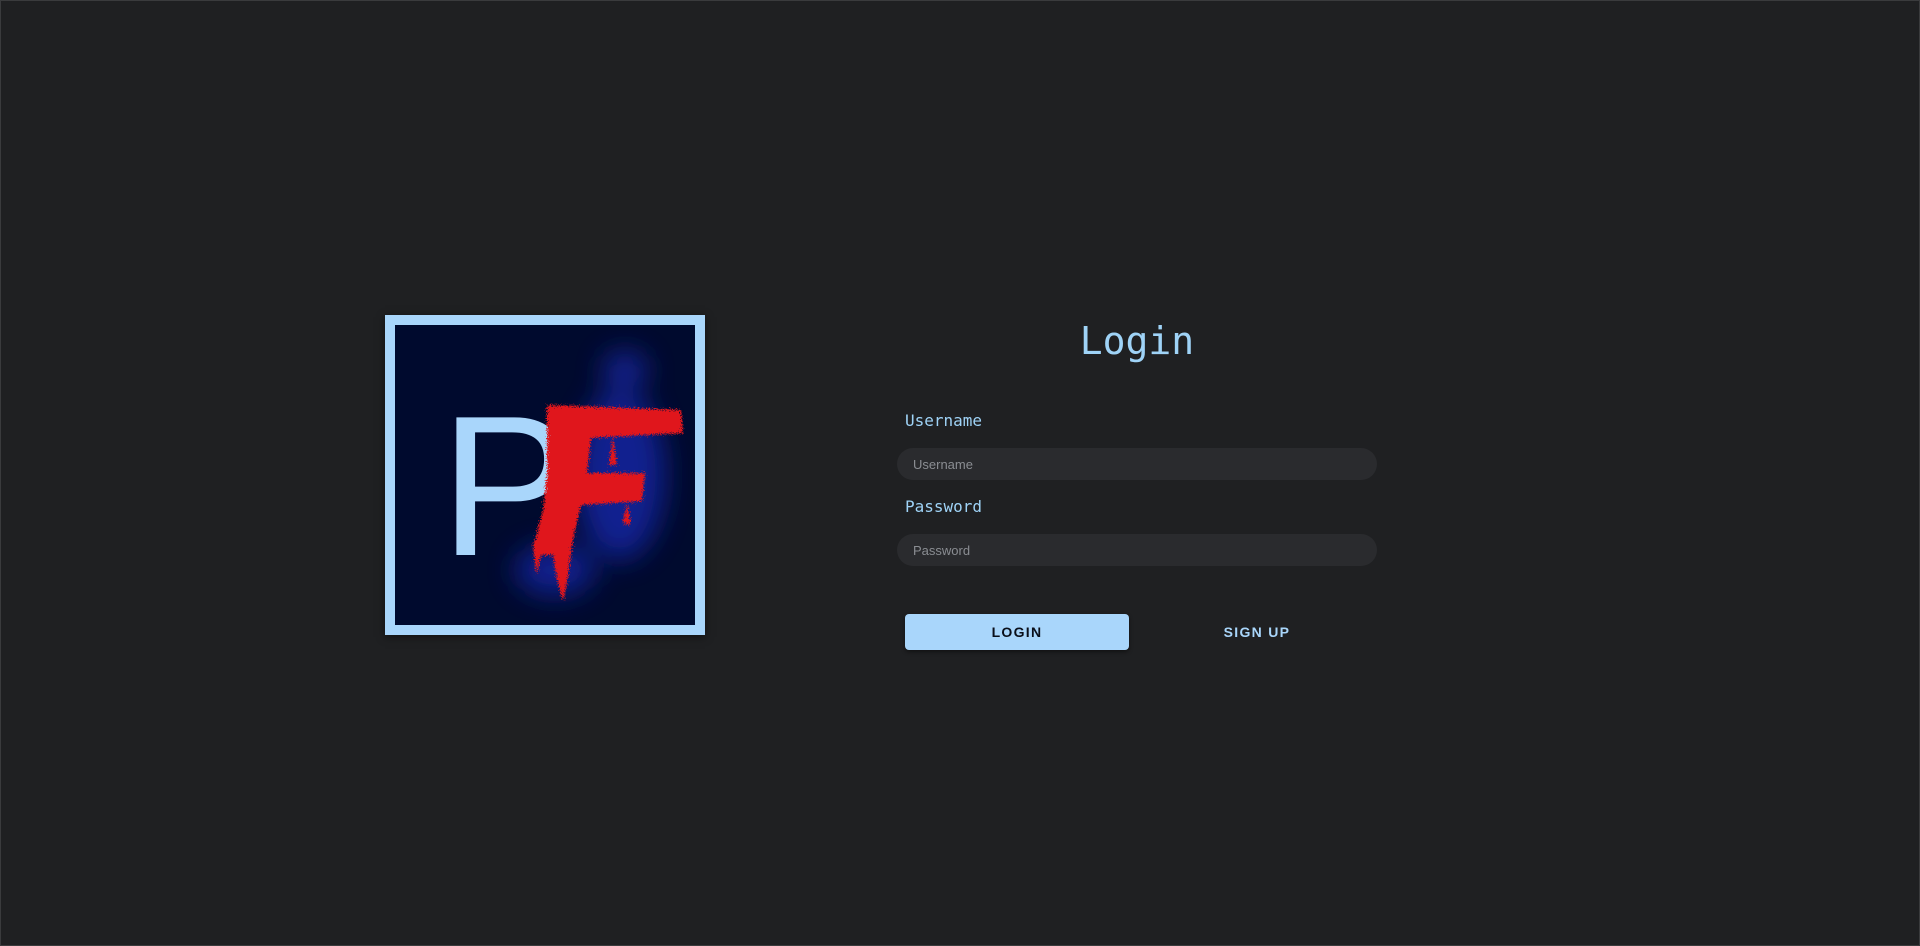  I want to click on password-label: Password, so click(944, 506).